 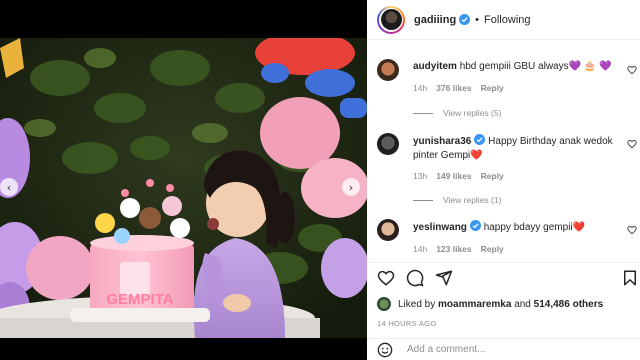 I want to click on post-actions, so click(x=503, y=276).